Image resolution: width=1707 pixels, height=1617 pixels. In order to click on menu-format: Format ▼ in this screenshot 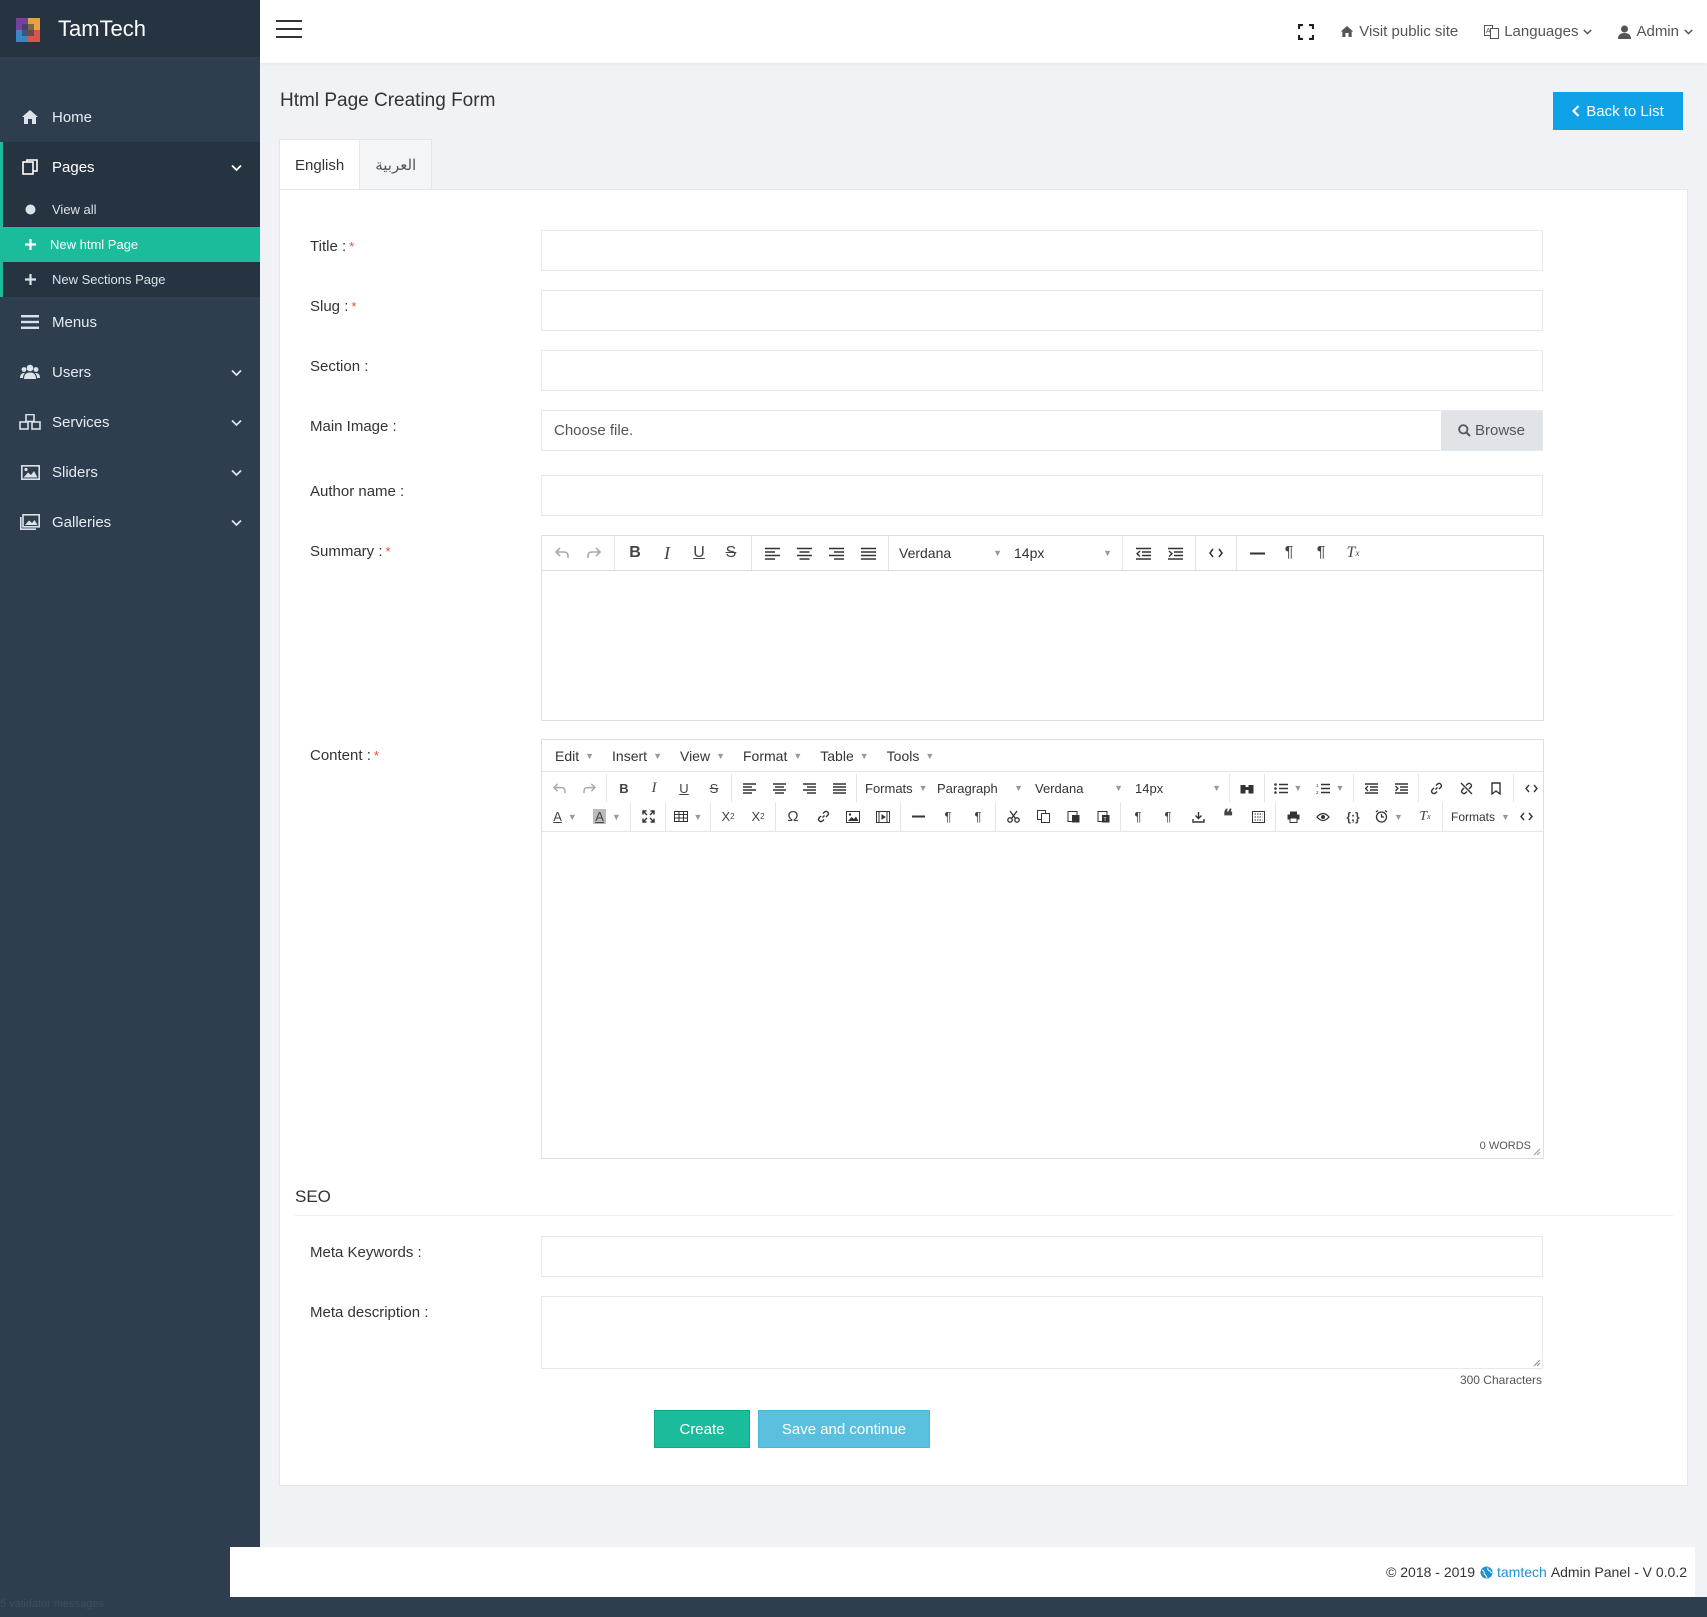, I will do `click(772, 756)`.